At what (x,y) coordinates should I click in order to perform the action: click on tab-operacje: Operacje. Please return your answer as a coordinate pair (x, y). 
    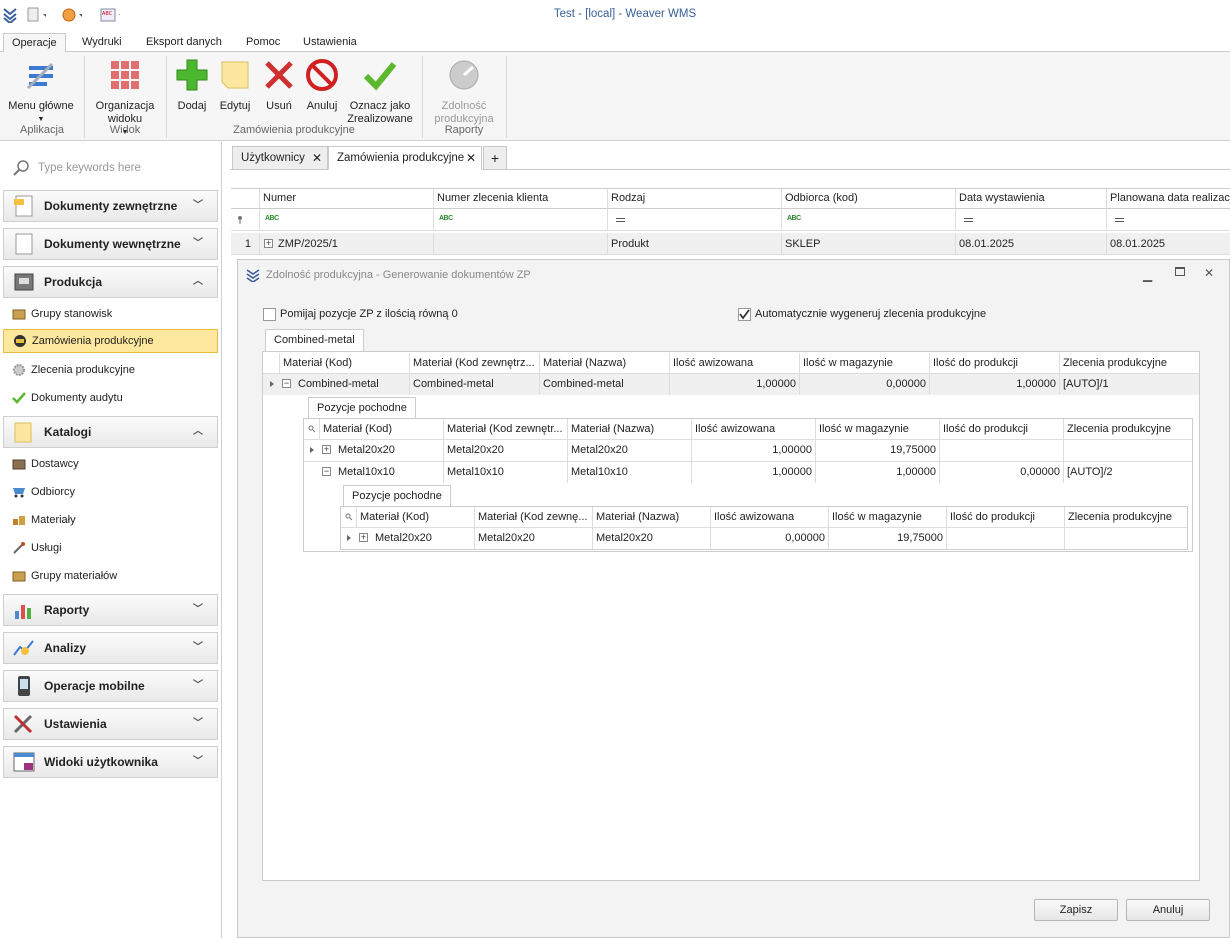
    Looking at the image, I should click on (34, 43).